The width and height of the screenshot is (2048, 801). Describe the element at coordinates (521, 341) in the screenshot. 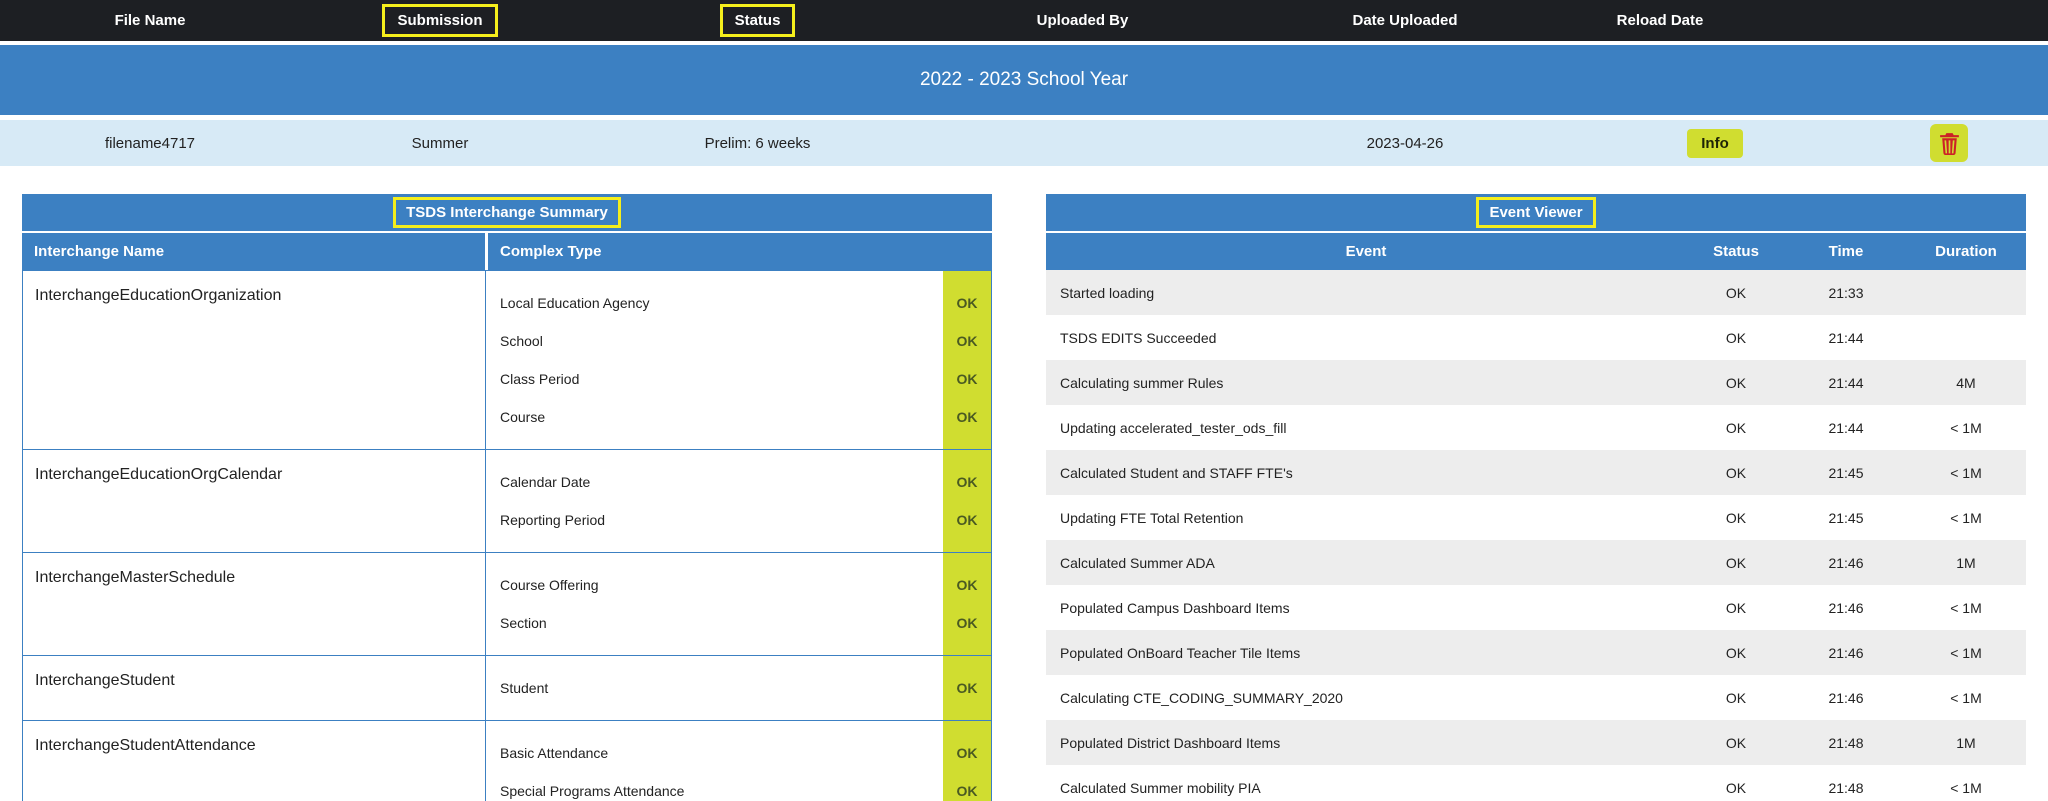

I see `complex-type-label: School` at that location.